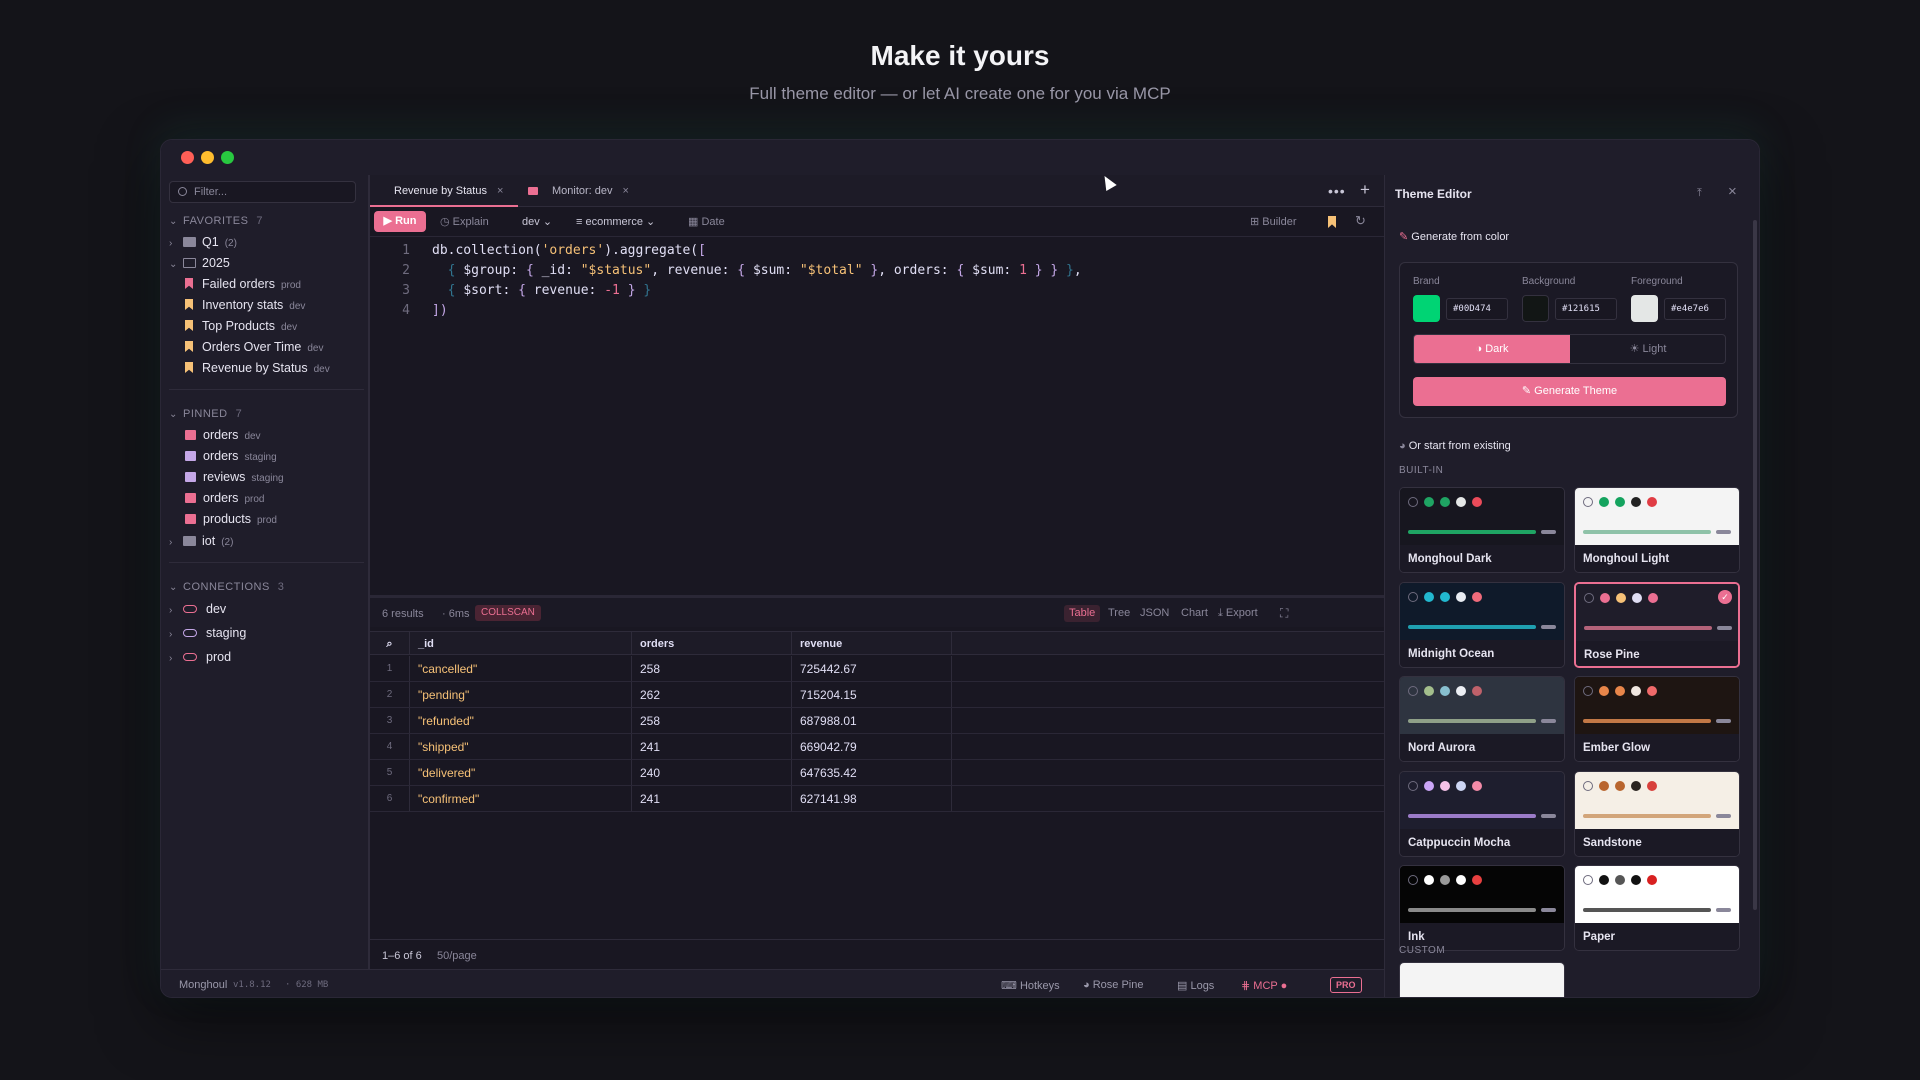 The height and width of the screenshot is (1080, 1920). Describe the element at coordinates (201, 541) in the screenshot. I see `folder-iot: › iot (2)` at that location.